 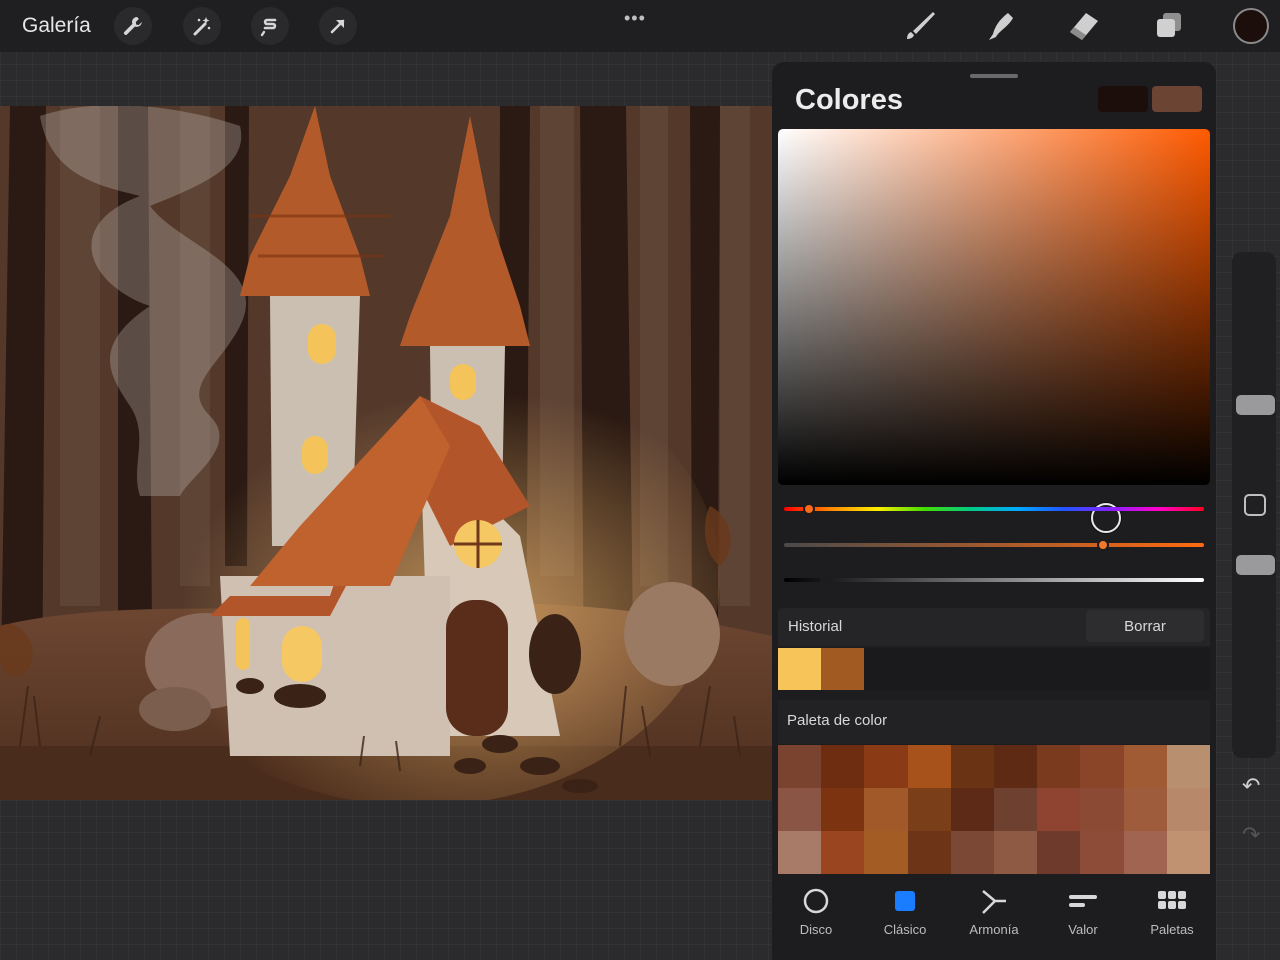 I want to click on history-header: Historial Borrar, so click(x=994, y=627).